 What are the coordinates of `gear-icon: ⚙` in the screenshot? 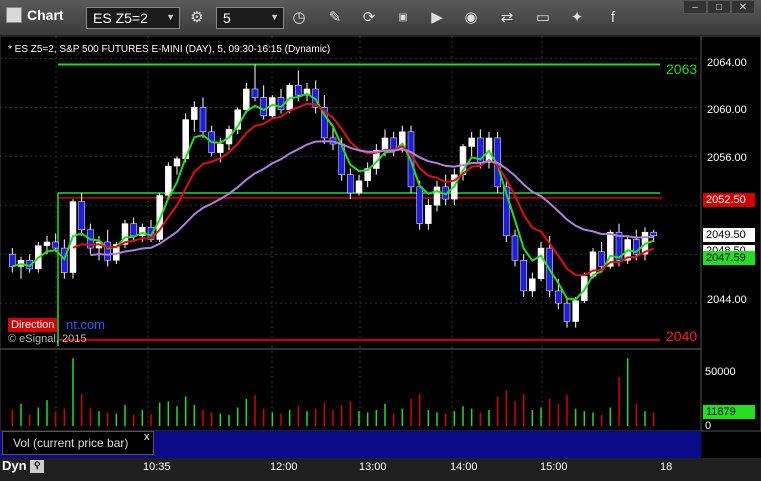 It's located at (197, 18).